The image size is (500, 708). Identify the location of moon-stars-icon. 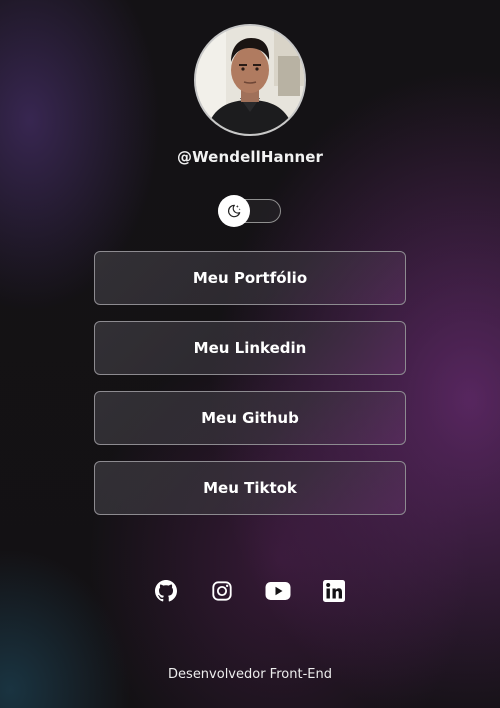
(234, 211).